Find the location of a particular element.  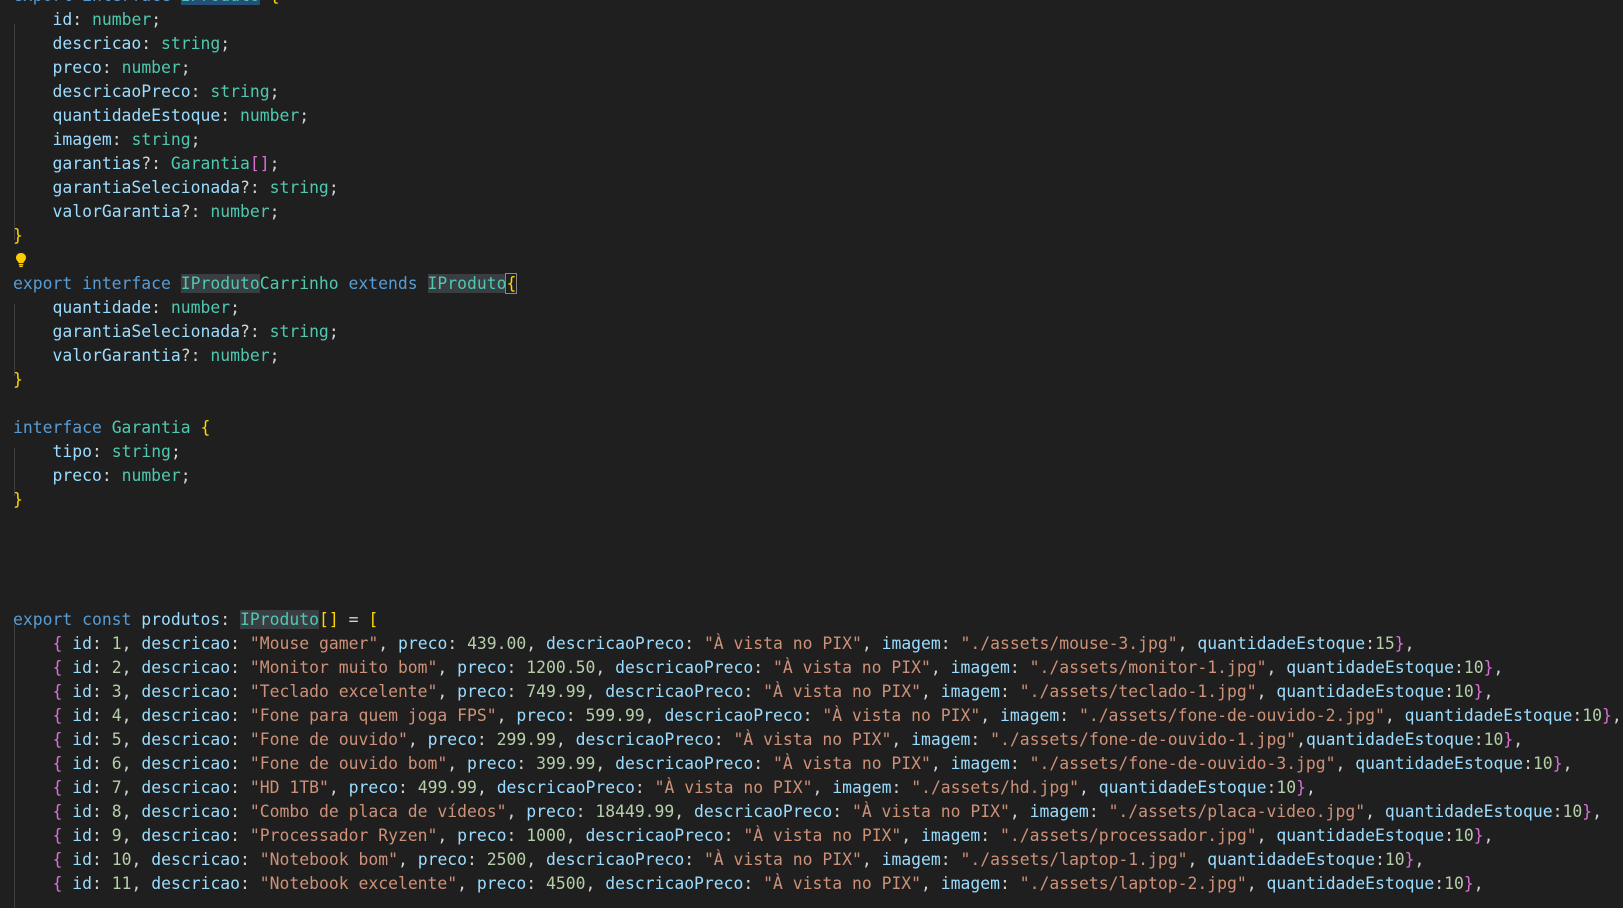

code-token-type: Garantia is located at coordinates (210, 163).